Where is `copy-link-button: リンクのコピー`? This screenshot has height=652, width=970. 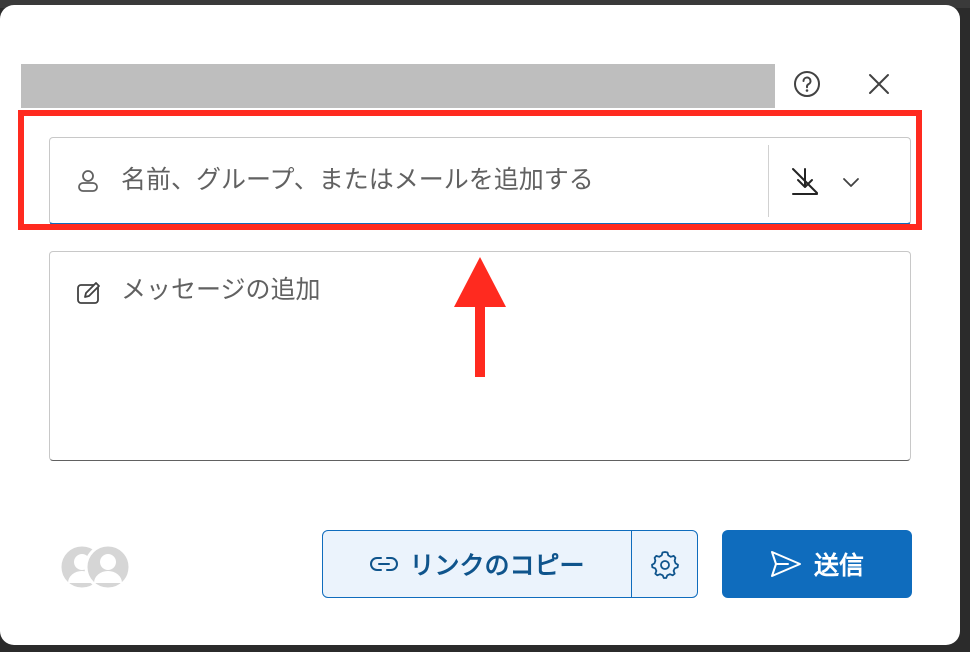 copy-link-button: リンクのコピー is located at coordinates (477, 564).